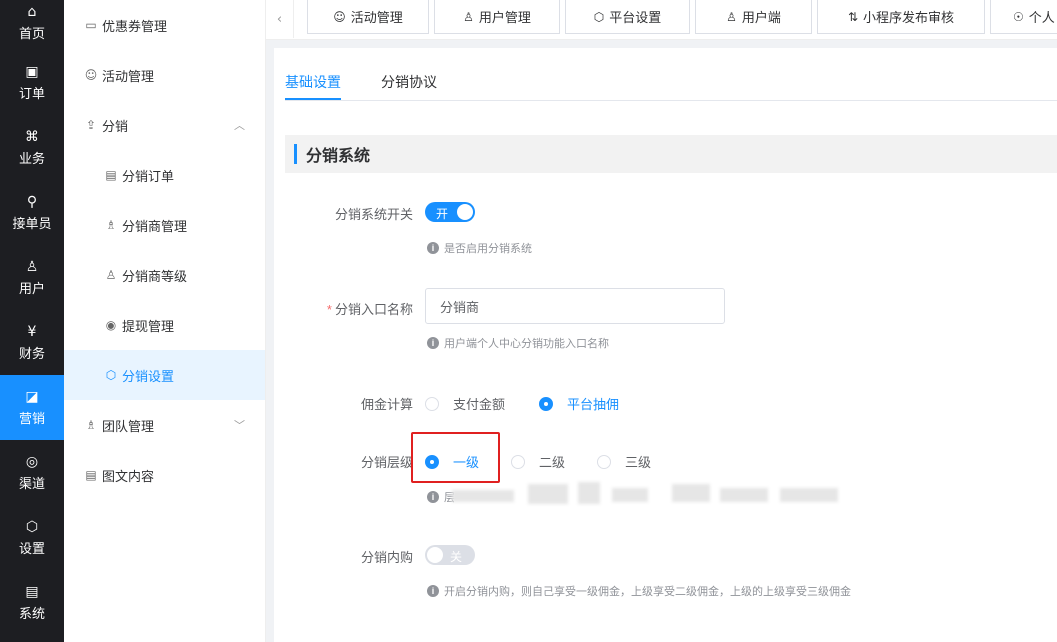  Describe the element at coordinates (128, 476) in the screenshot. I see `menu-label: 图文内容` at that location.